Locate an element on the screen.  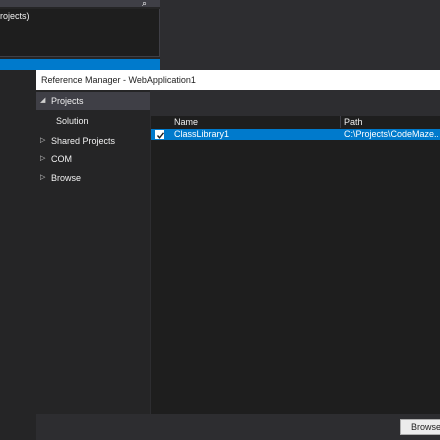
expanded-arrow-icon: ◢ is located at coordinates (43, 100).